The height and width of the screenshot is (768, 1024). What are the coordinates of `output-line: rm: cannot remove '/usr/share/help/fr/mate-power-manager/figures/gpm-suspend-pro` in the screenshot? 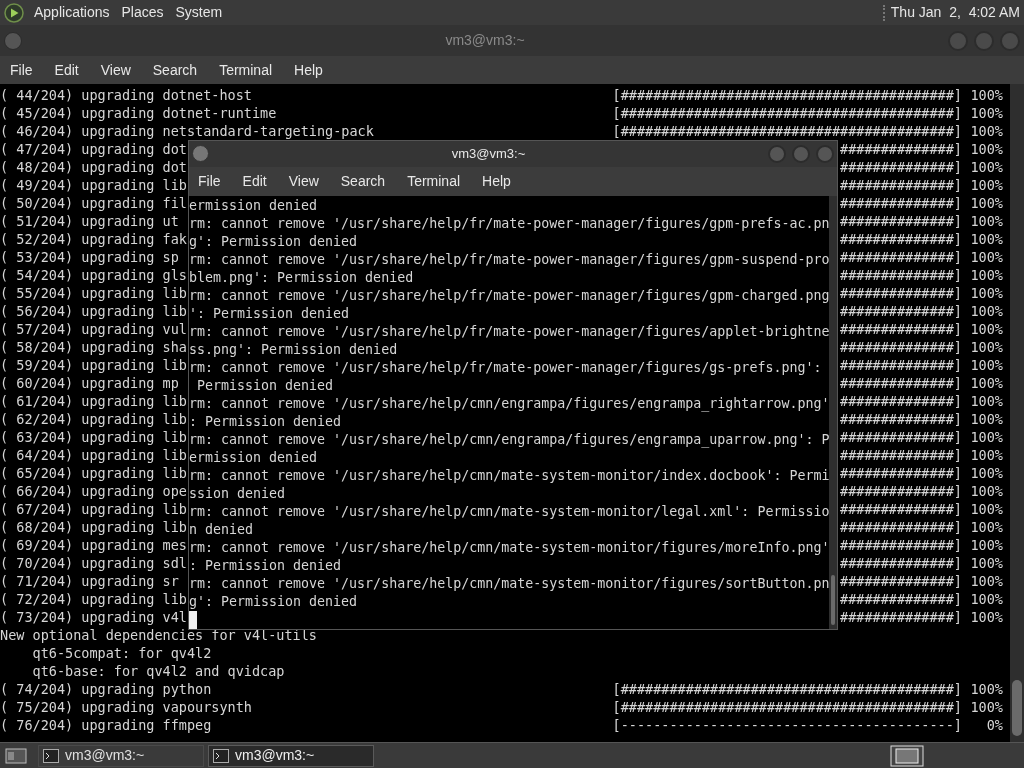 It's located at (509, 259).